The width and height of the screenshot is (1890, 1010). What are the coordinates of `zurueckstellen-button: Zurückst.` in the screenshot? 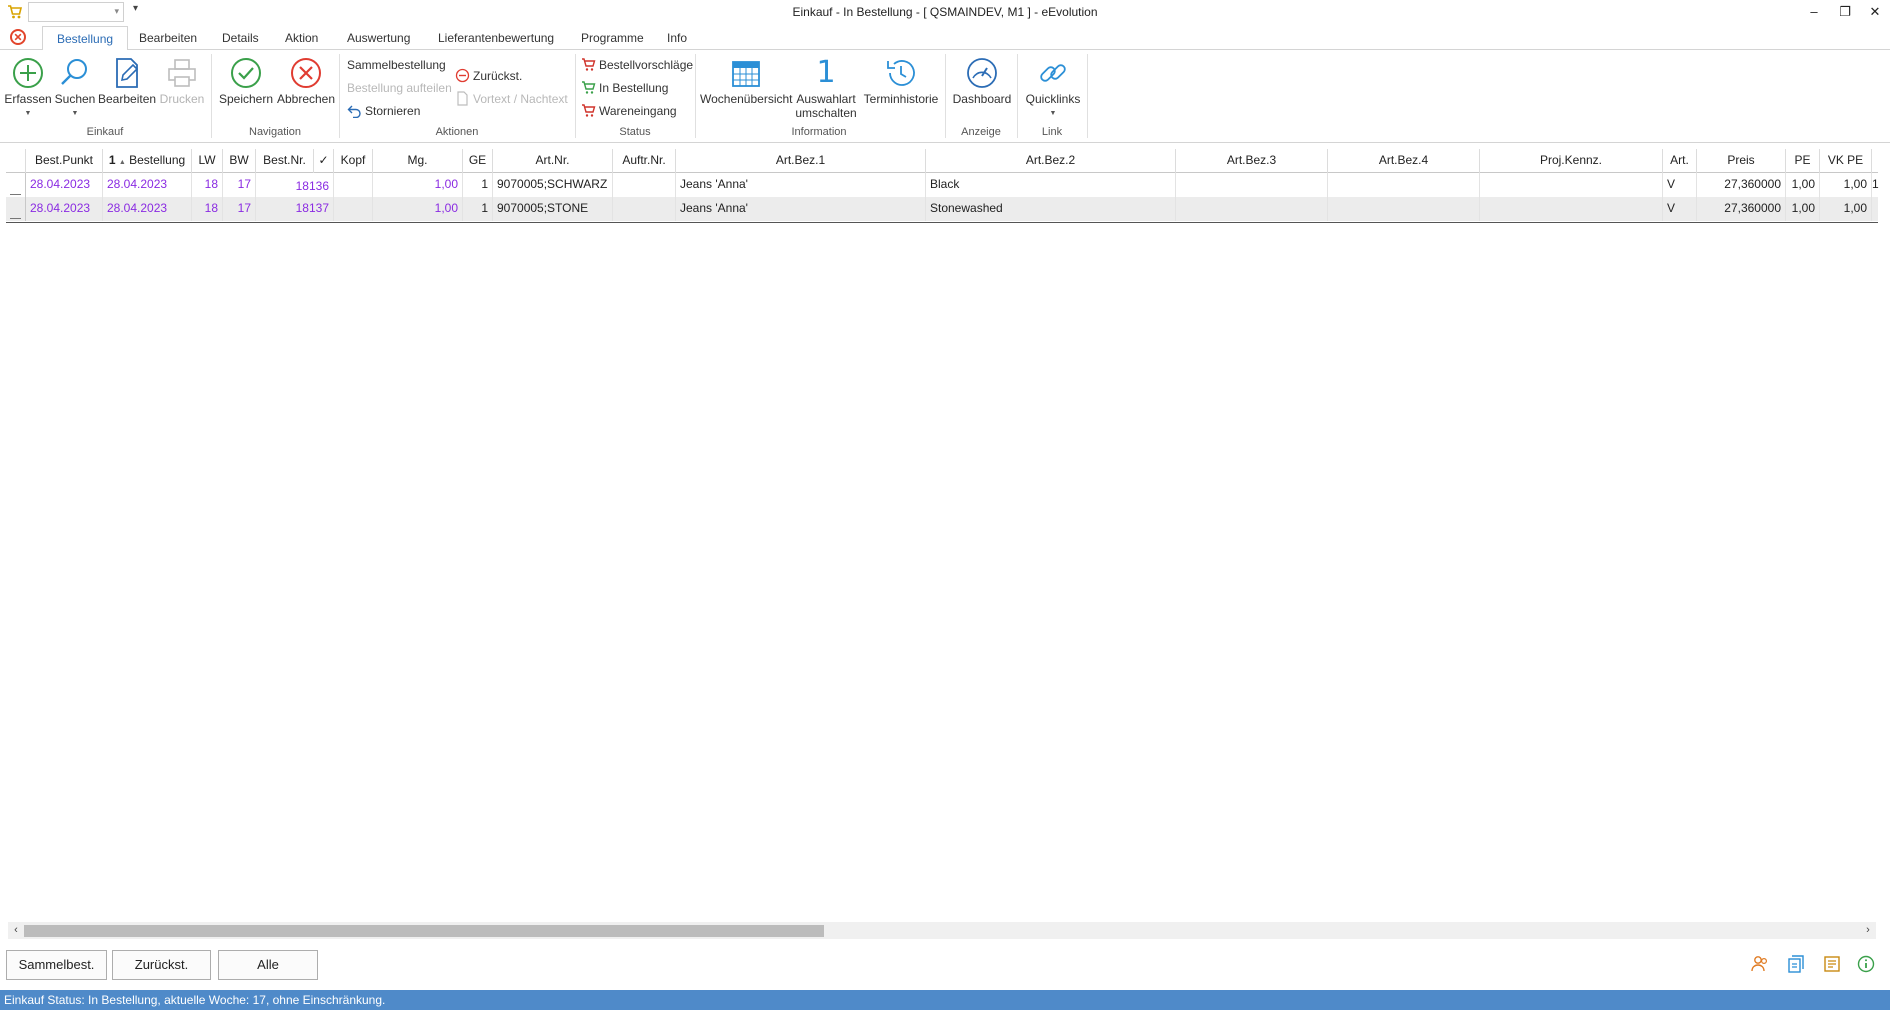 It's located at (488, 76).